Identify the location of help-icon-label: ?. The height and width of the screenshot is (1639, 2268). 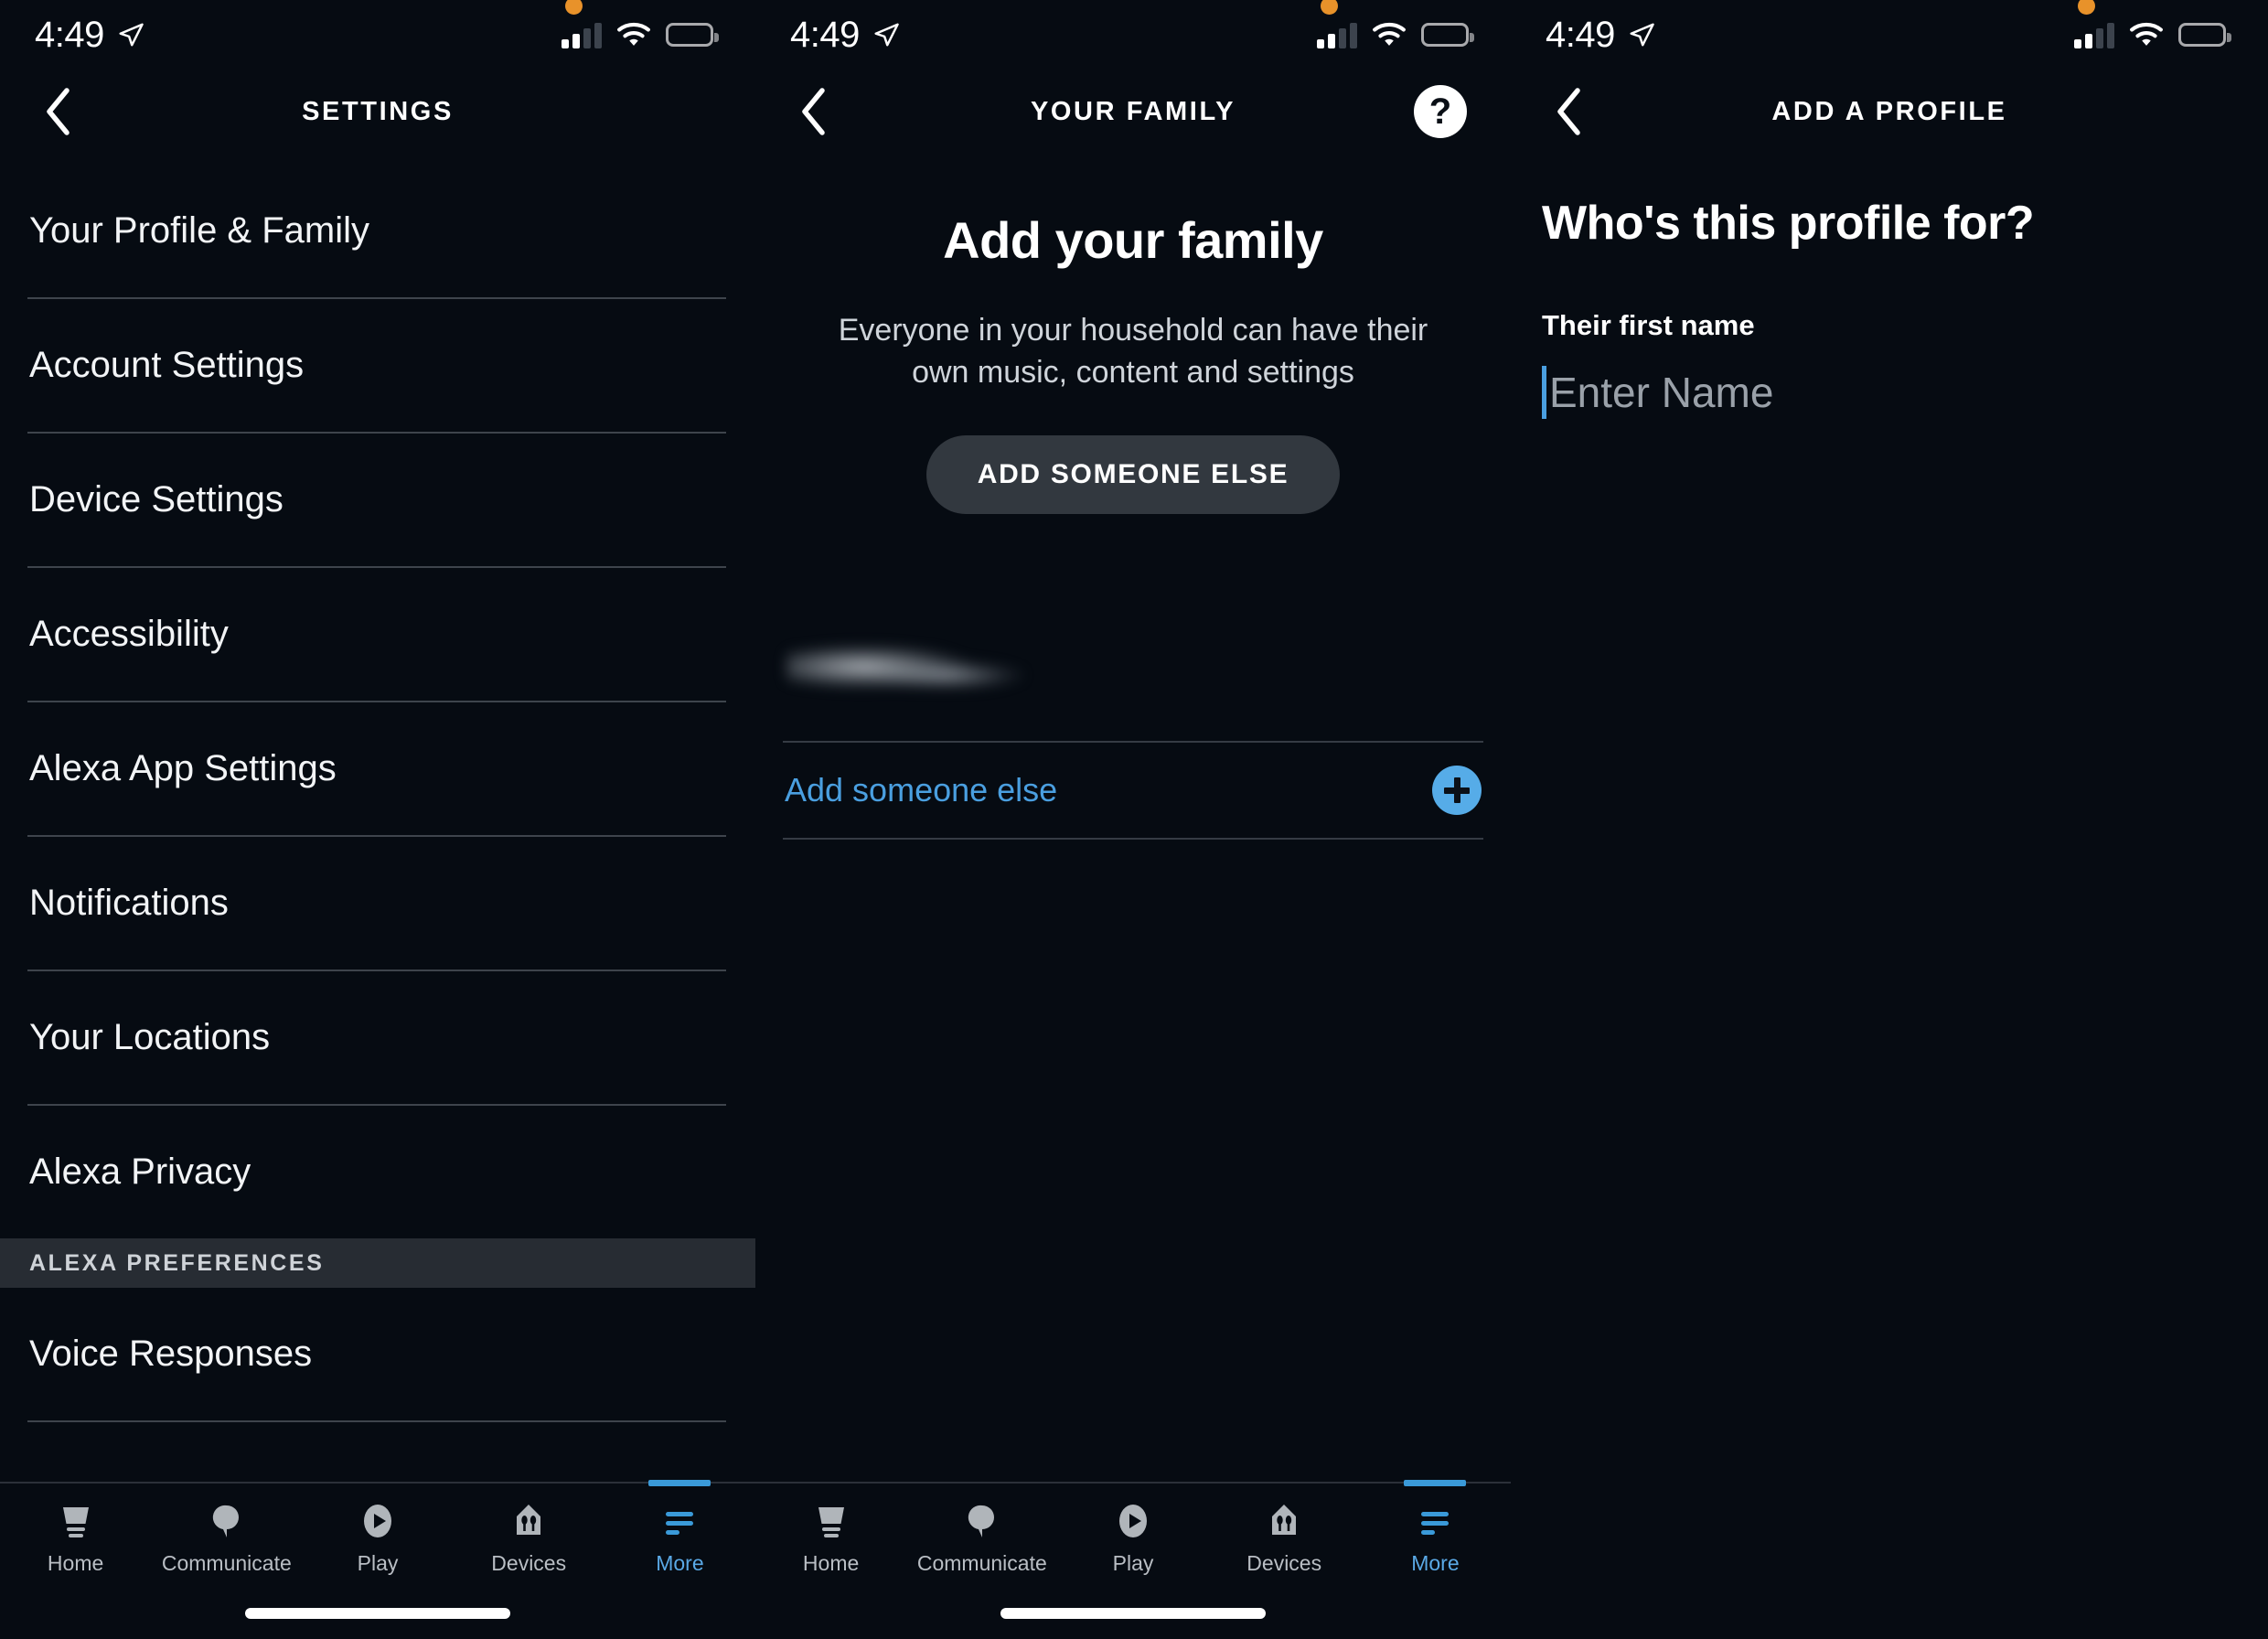
(1440, 112).